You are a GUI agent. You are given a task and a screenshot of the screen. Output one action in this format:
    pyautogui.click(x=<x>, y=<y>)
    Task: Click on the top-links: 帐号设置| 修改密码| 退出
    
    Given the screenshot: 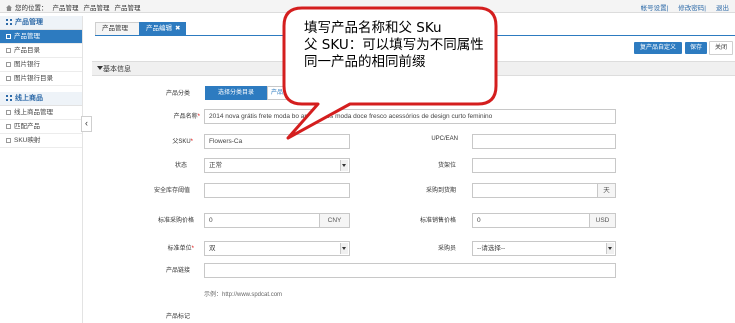 What is the action you would take?
    pyautogui.click(x=684, y=8)
    